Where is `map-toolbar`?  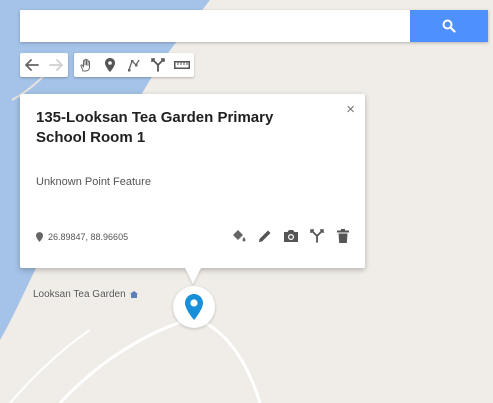
map-toolbar is located at coordinates (107, 65).